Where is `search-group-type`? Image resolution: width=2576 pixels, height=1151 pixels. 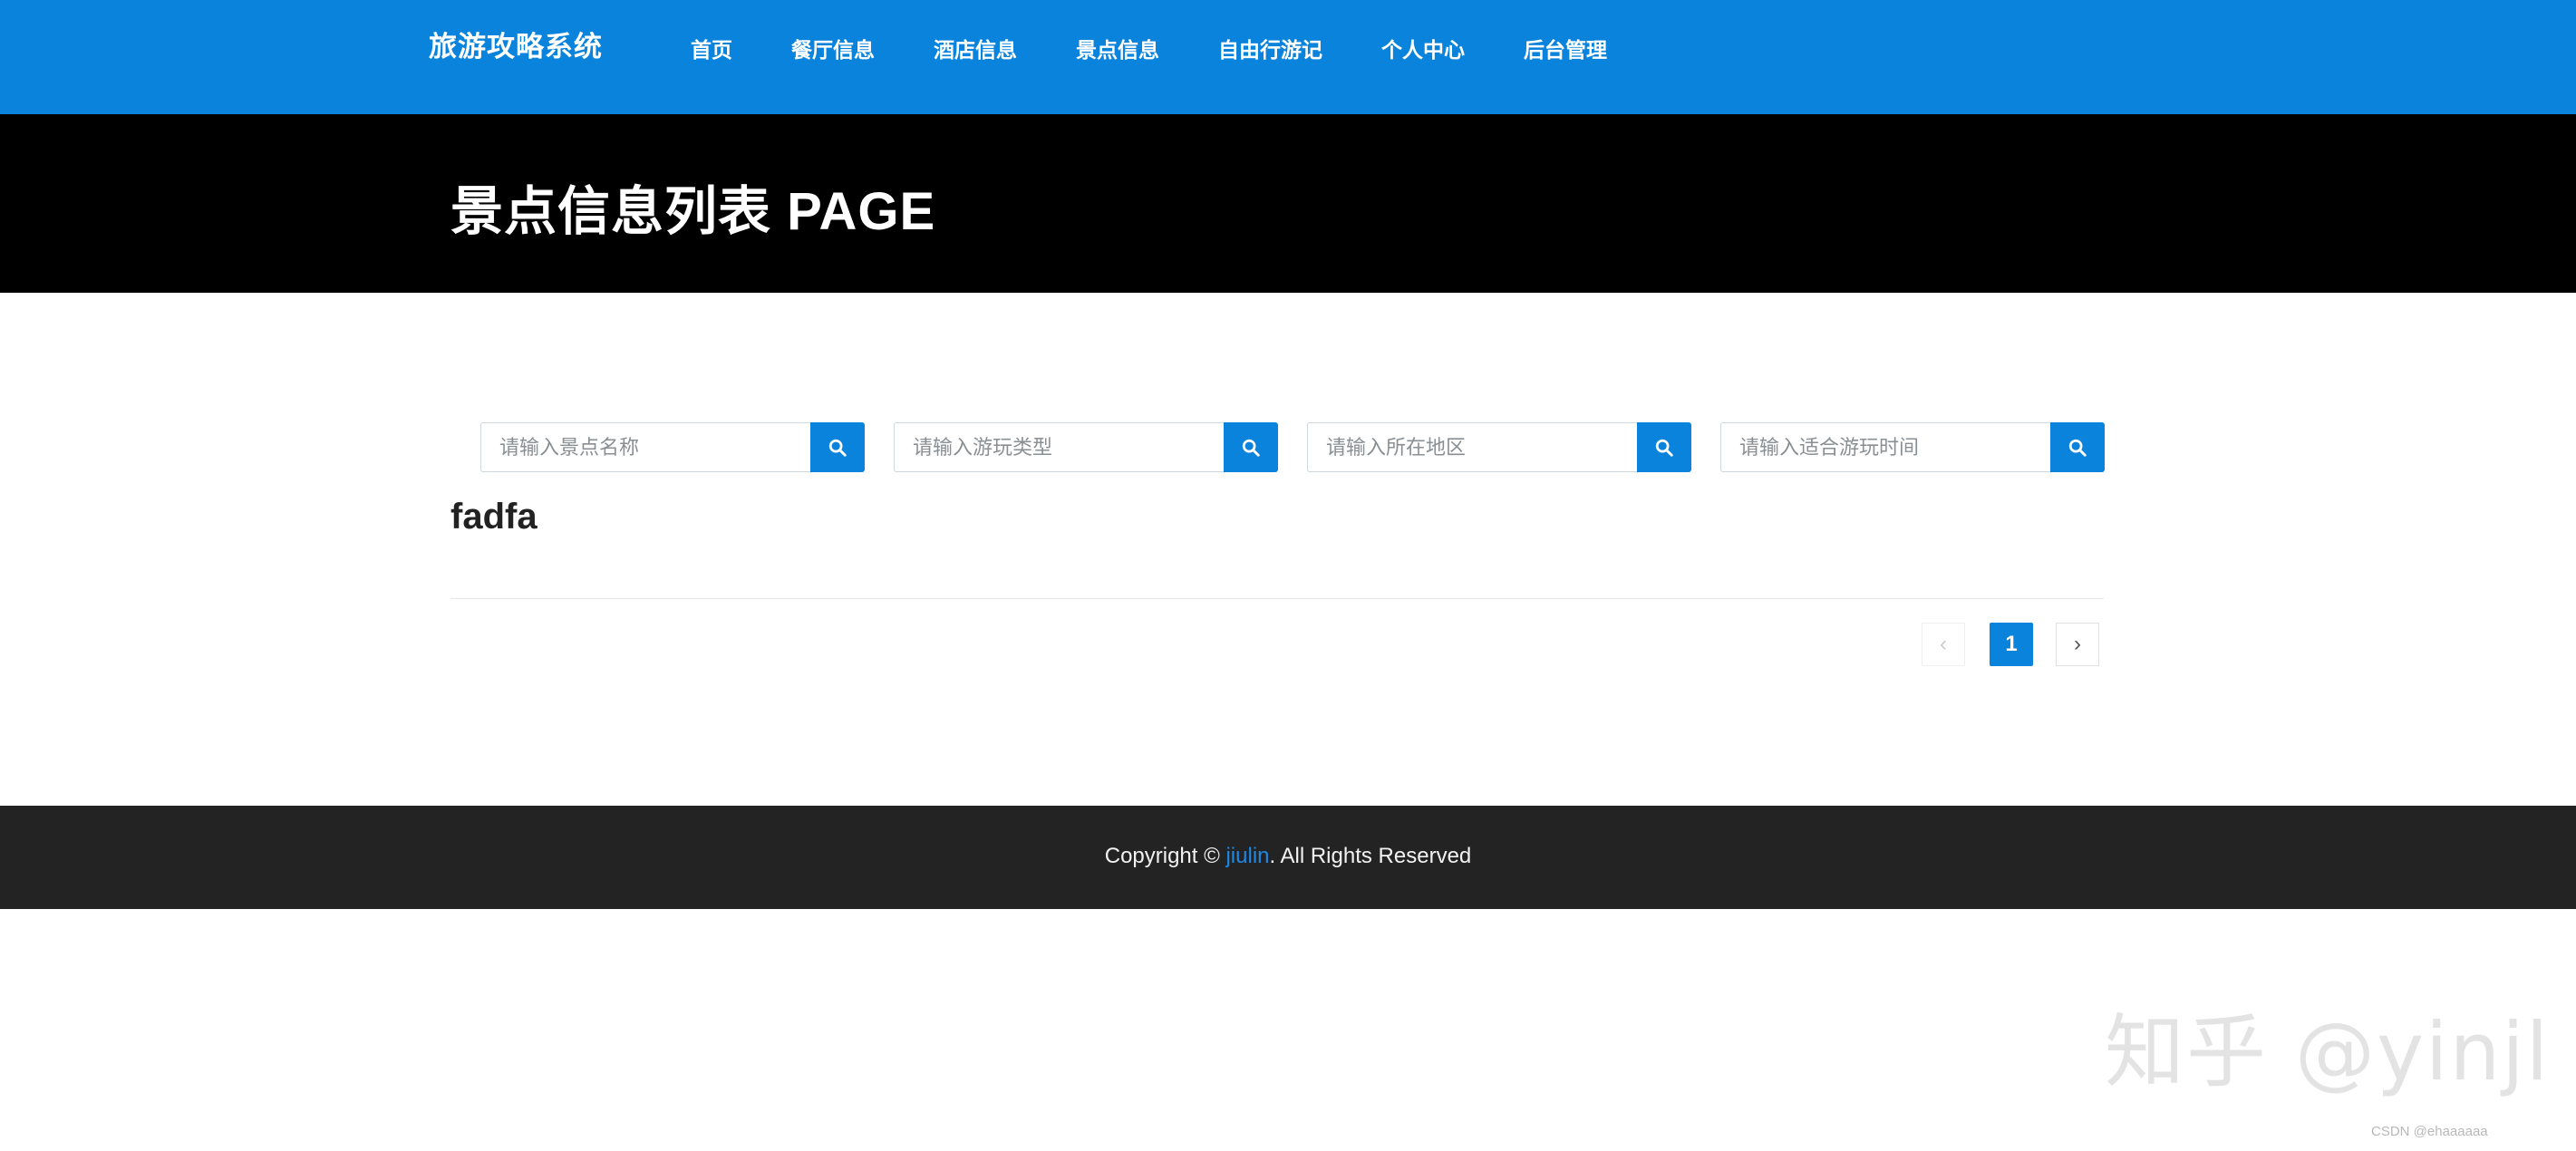
search-group-type is located at coordinates (1086, 447).